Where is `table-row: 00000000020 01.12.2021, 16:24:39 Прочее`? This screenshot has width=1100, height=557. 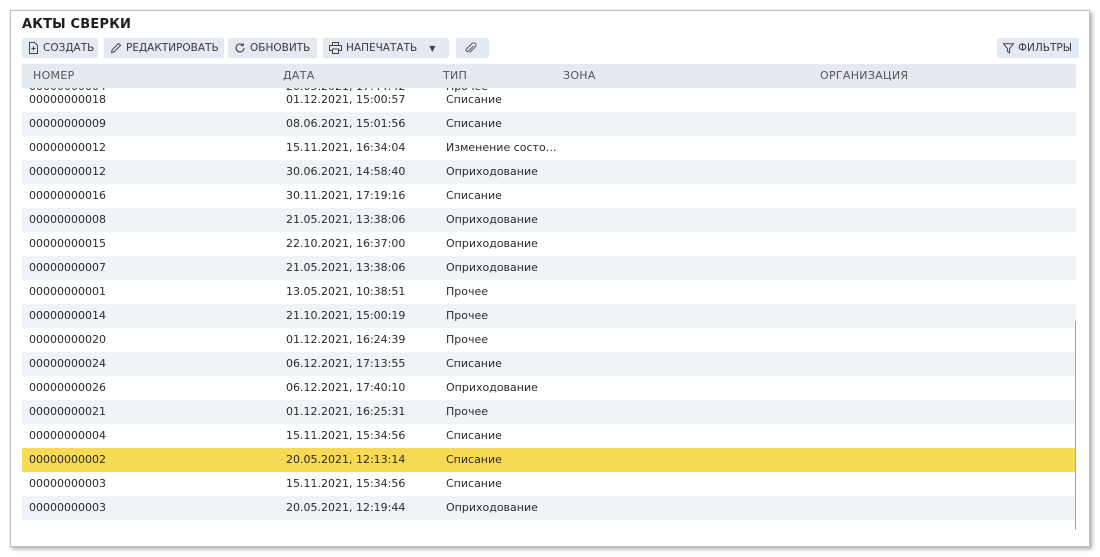 table-row: 00000000020 01.12.2021, 16:24:39 Прочее is located at coordinates (549, 340).